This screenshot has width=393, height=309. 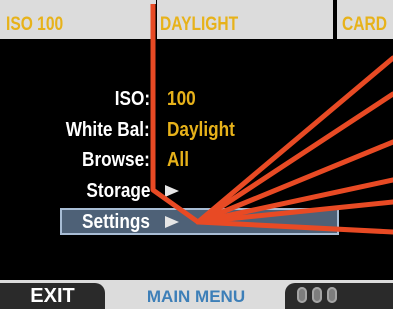 I want to click on menu-value-white-balance: Daylight, so click(x=201, y=130).